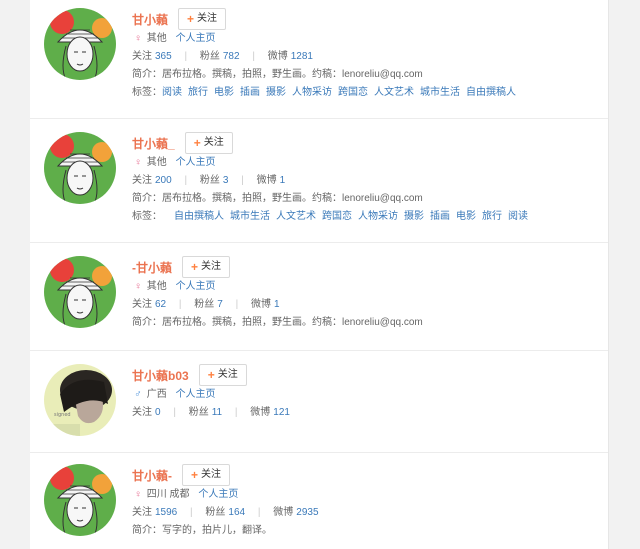  What do you see at coordinates (147, 216) in the screenshot?
I see `tags-label: 标签：` at bounding box center [147, 216].